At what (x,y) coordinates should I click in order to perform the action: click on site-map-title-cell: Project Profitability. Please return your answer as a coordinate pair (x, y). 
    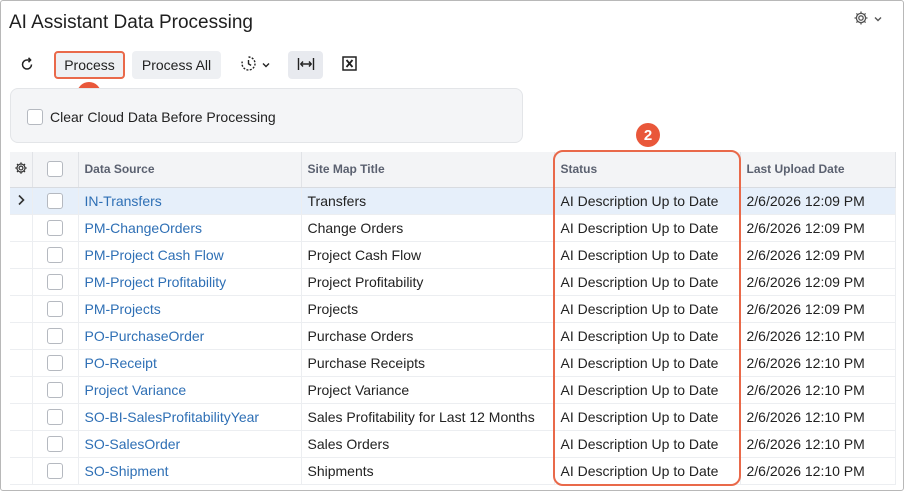
    Looking at the image, I should click on (428, 282).